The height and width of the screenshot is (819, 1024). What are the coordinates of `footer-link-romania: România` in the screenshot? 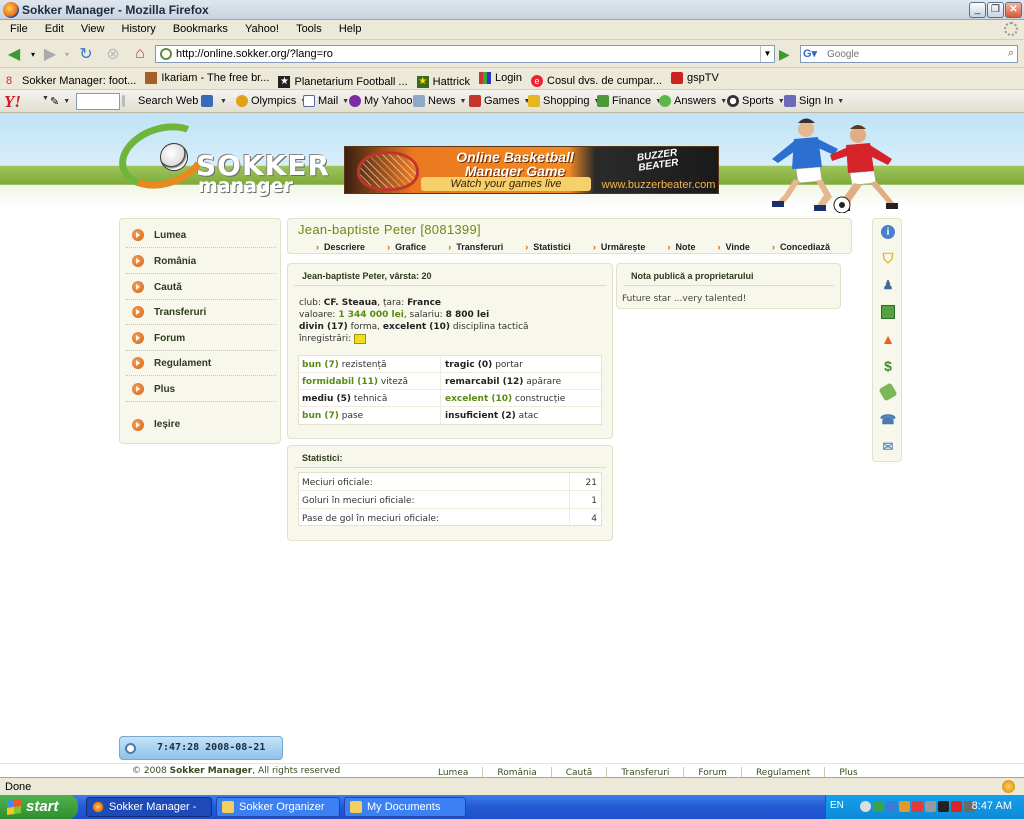 It's located at (516, 772).